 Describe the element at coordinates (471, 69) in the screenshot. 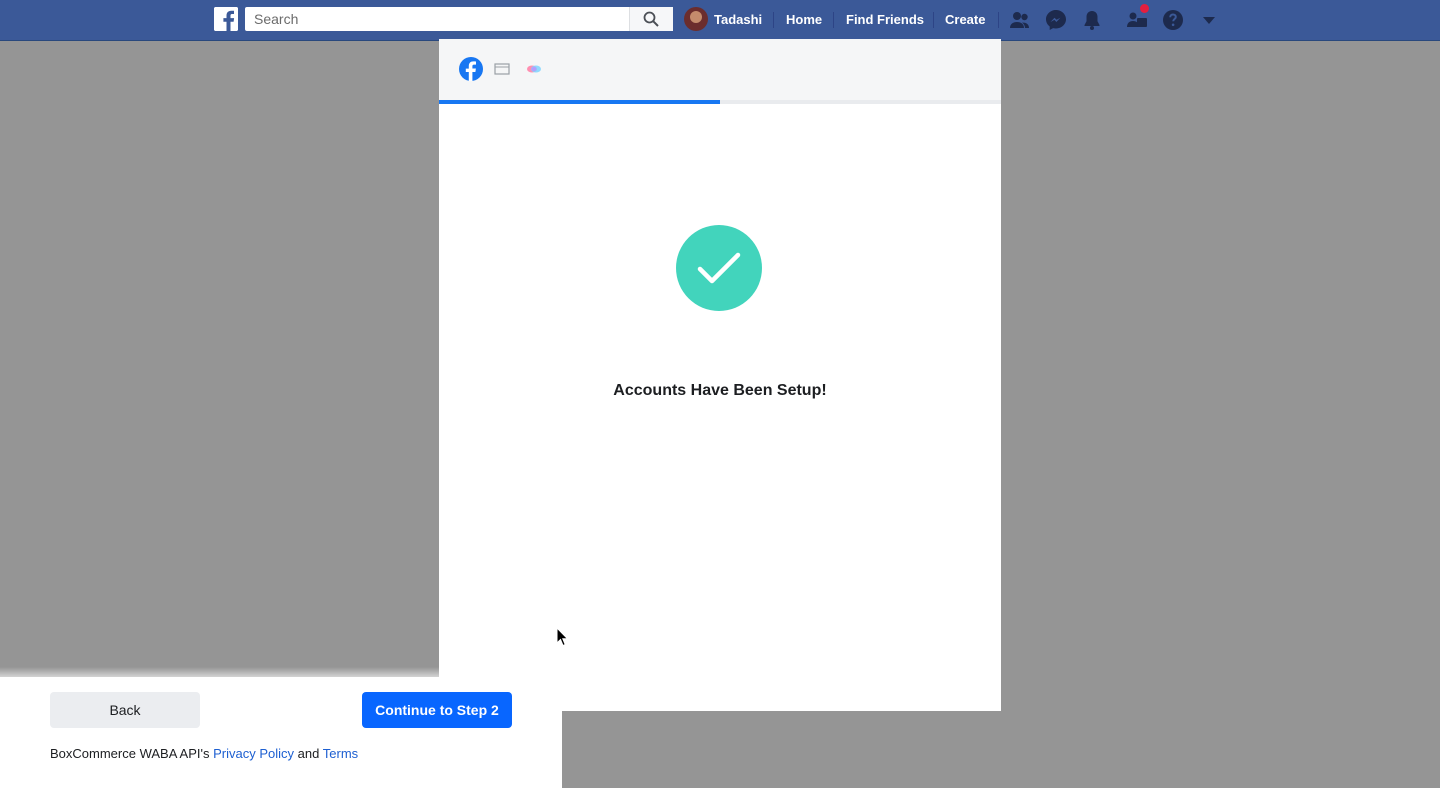

I see `facebook-icon` at that location.